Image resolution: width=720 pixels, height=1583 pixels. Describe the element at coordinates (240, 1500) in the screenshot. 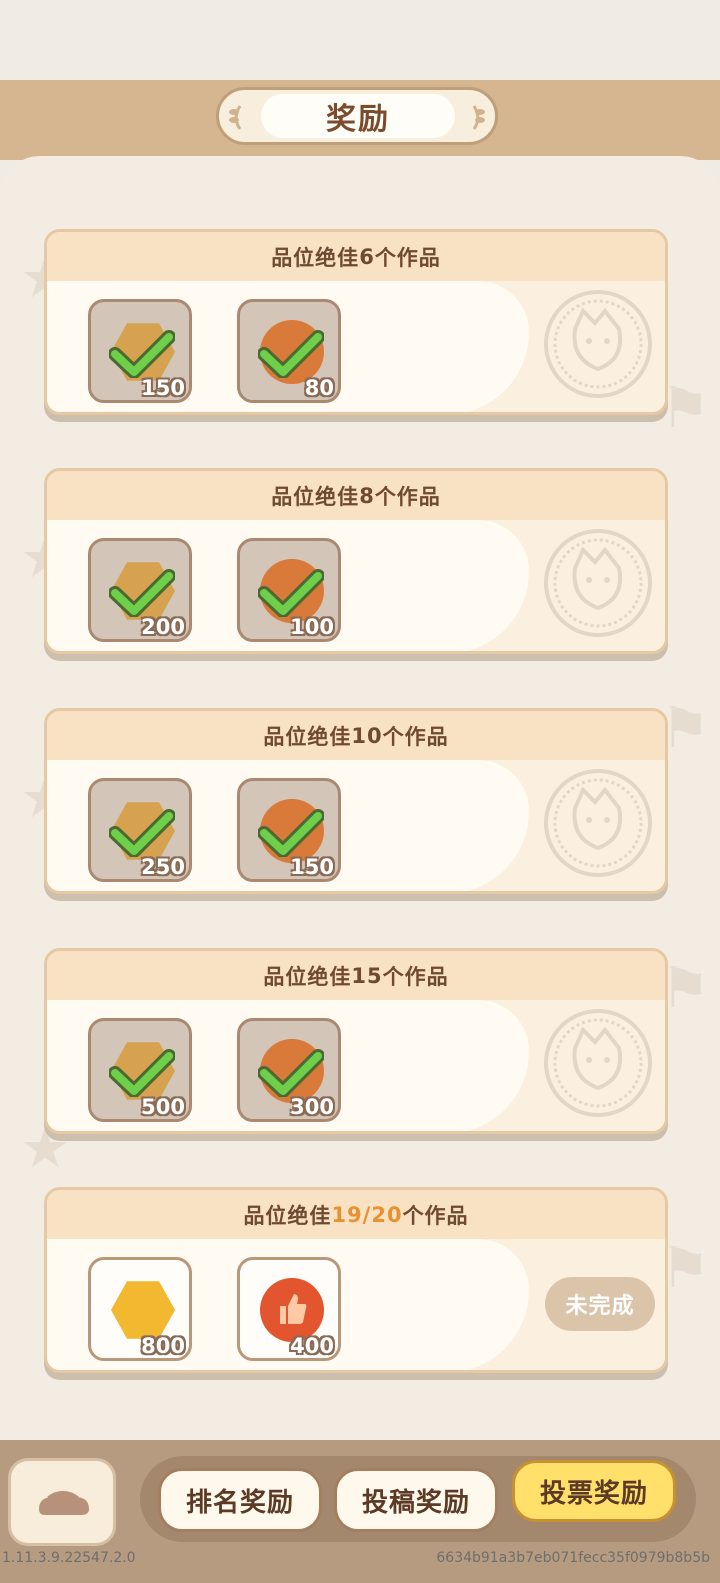

I see `tab-ranking-rewards: 排名奖励` at that location.